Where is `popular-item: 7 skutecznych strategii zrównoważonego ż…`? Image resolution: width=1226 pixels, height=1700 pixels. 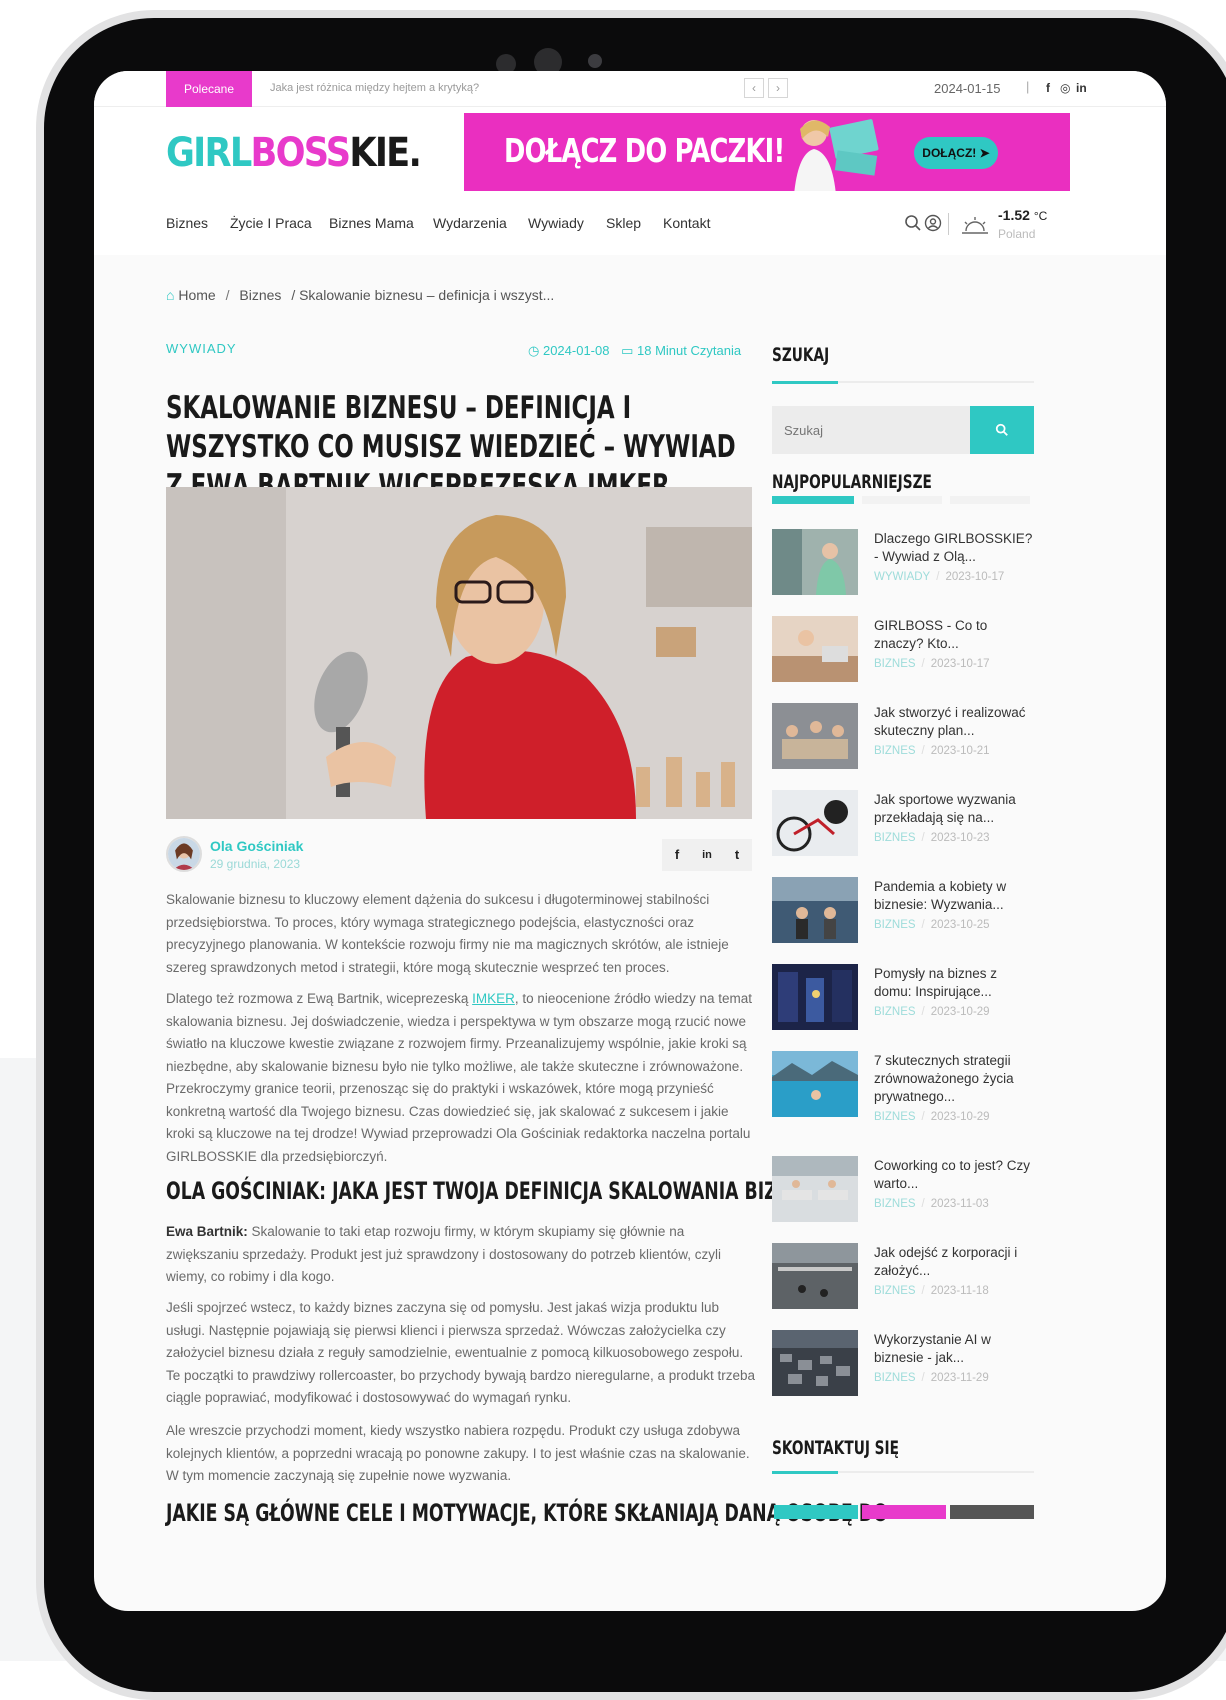
popular-item: 7 skutecznych strategii zrównoważonego ż… is located at coordinates (903, 1099).